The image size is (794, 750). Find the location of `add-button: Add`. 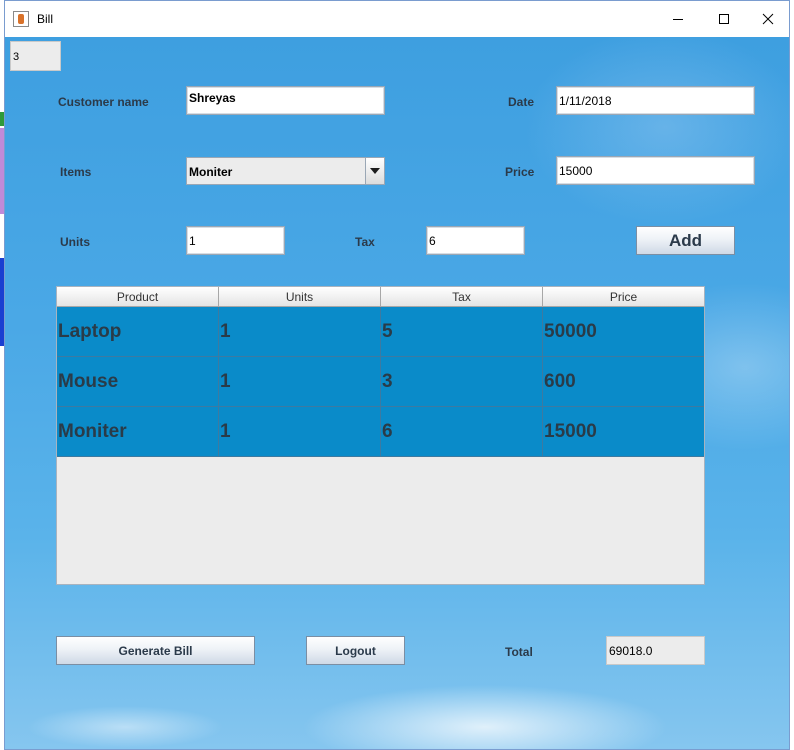

add-button: Add is located at coordinates (685, 240).